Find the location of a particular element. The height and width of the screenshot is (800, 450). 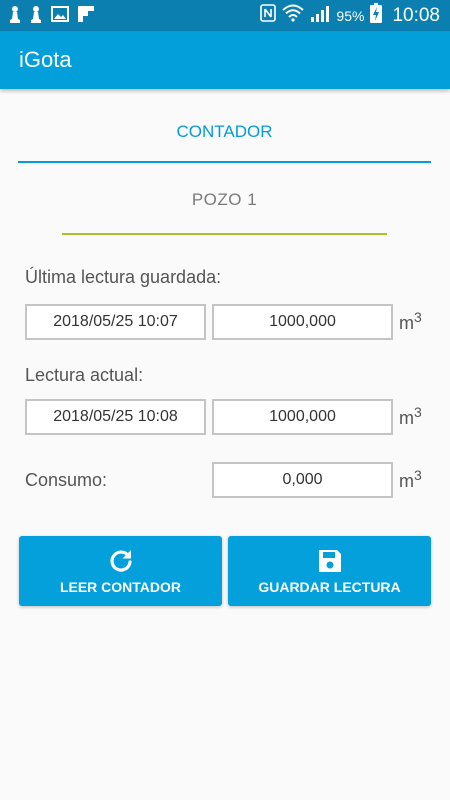

read-meter-button-label: LEER CONTADOR is located at coordinates (120, 587).